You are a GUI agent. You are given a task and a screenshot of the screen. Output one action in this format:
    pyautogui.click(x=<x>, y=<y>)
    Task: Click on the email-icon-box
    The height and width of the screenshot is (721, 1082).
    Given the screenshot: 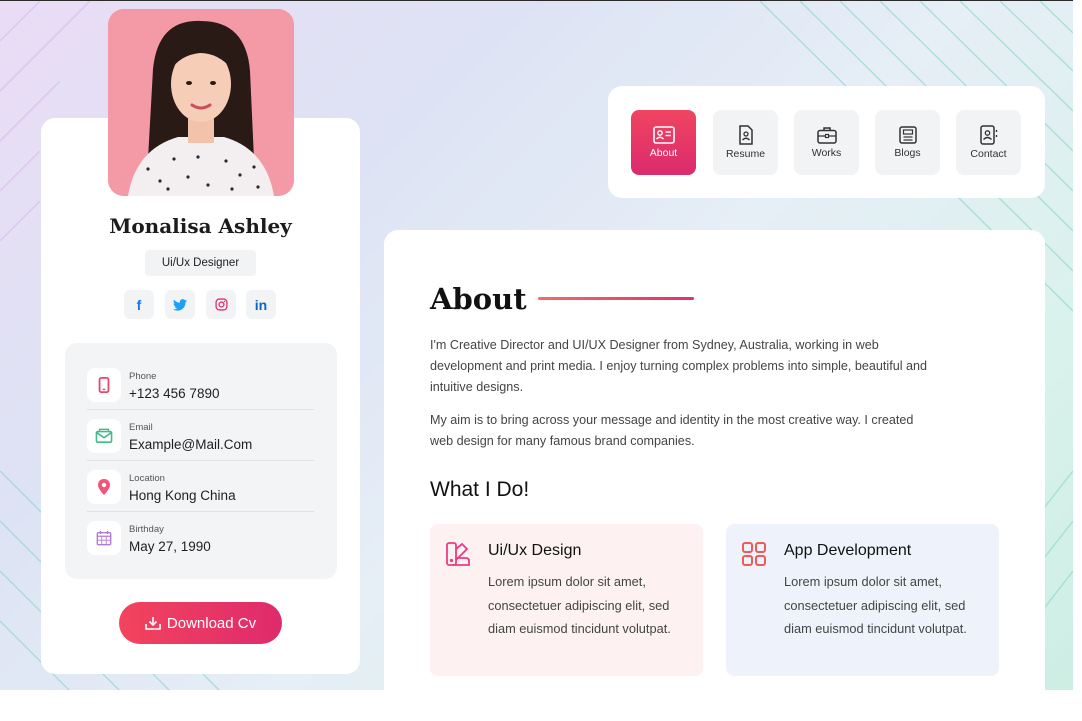 What is the action you would take?
    pyautogui.click(x=104, y=436)
    